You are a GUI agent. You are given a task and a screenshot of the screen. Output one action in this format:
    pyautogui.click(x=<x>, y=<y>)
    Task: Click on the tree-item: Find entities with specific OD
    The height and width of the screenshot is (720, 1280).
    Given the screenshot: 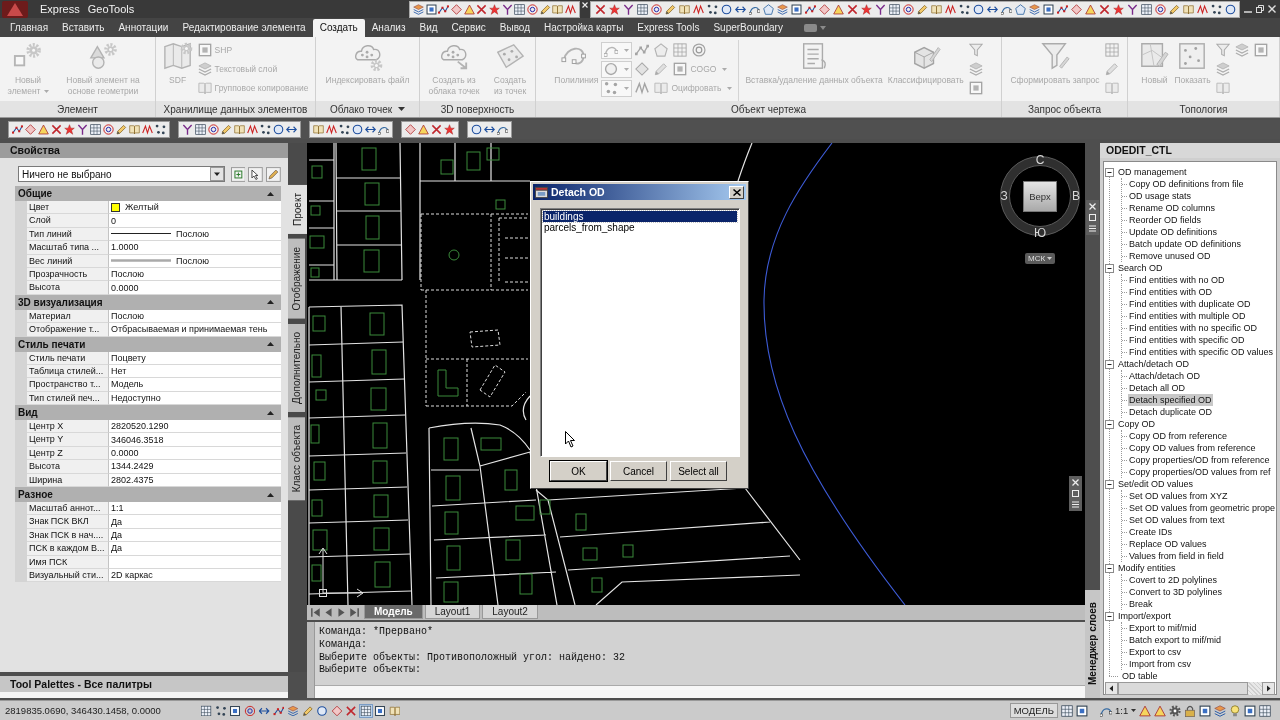 What is the action you would take?
    pyautogui.click(x=1187, y=340)
    